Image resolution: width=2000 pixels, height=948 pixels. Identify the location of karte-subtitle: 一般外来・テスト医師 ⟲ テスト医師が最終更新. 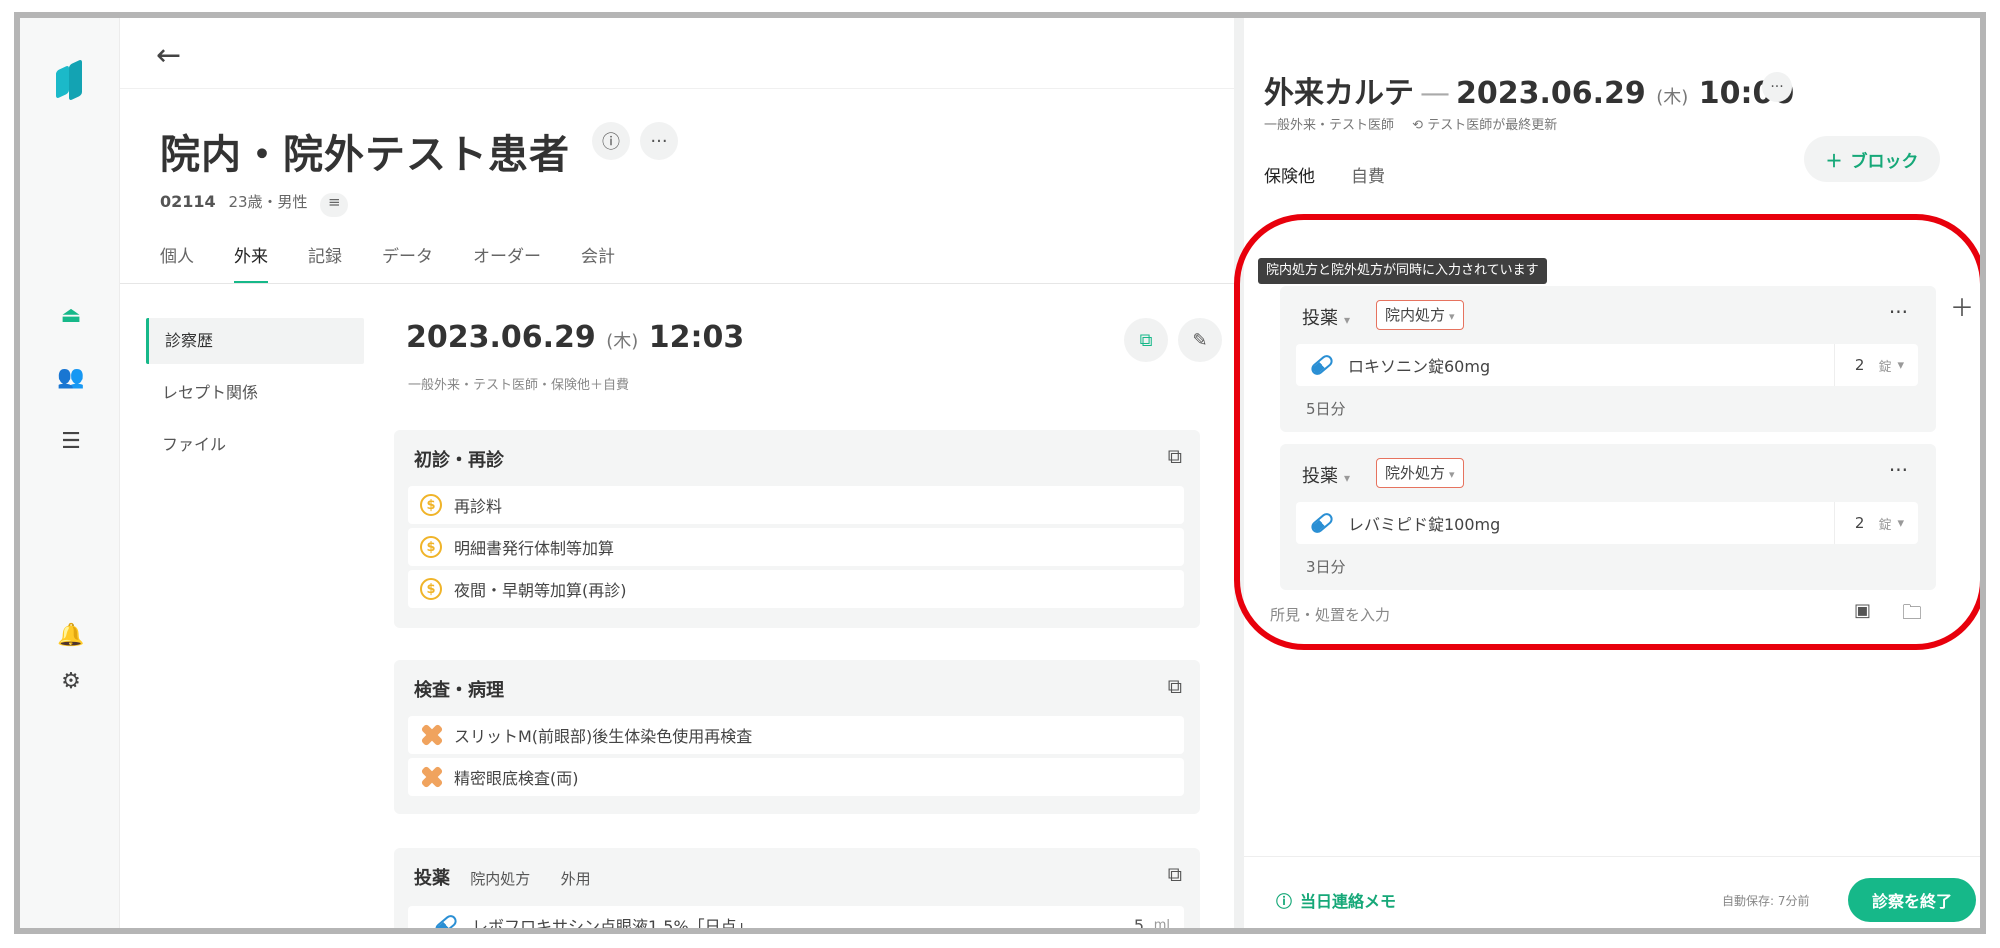
(1411, 125).